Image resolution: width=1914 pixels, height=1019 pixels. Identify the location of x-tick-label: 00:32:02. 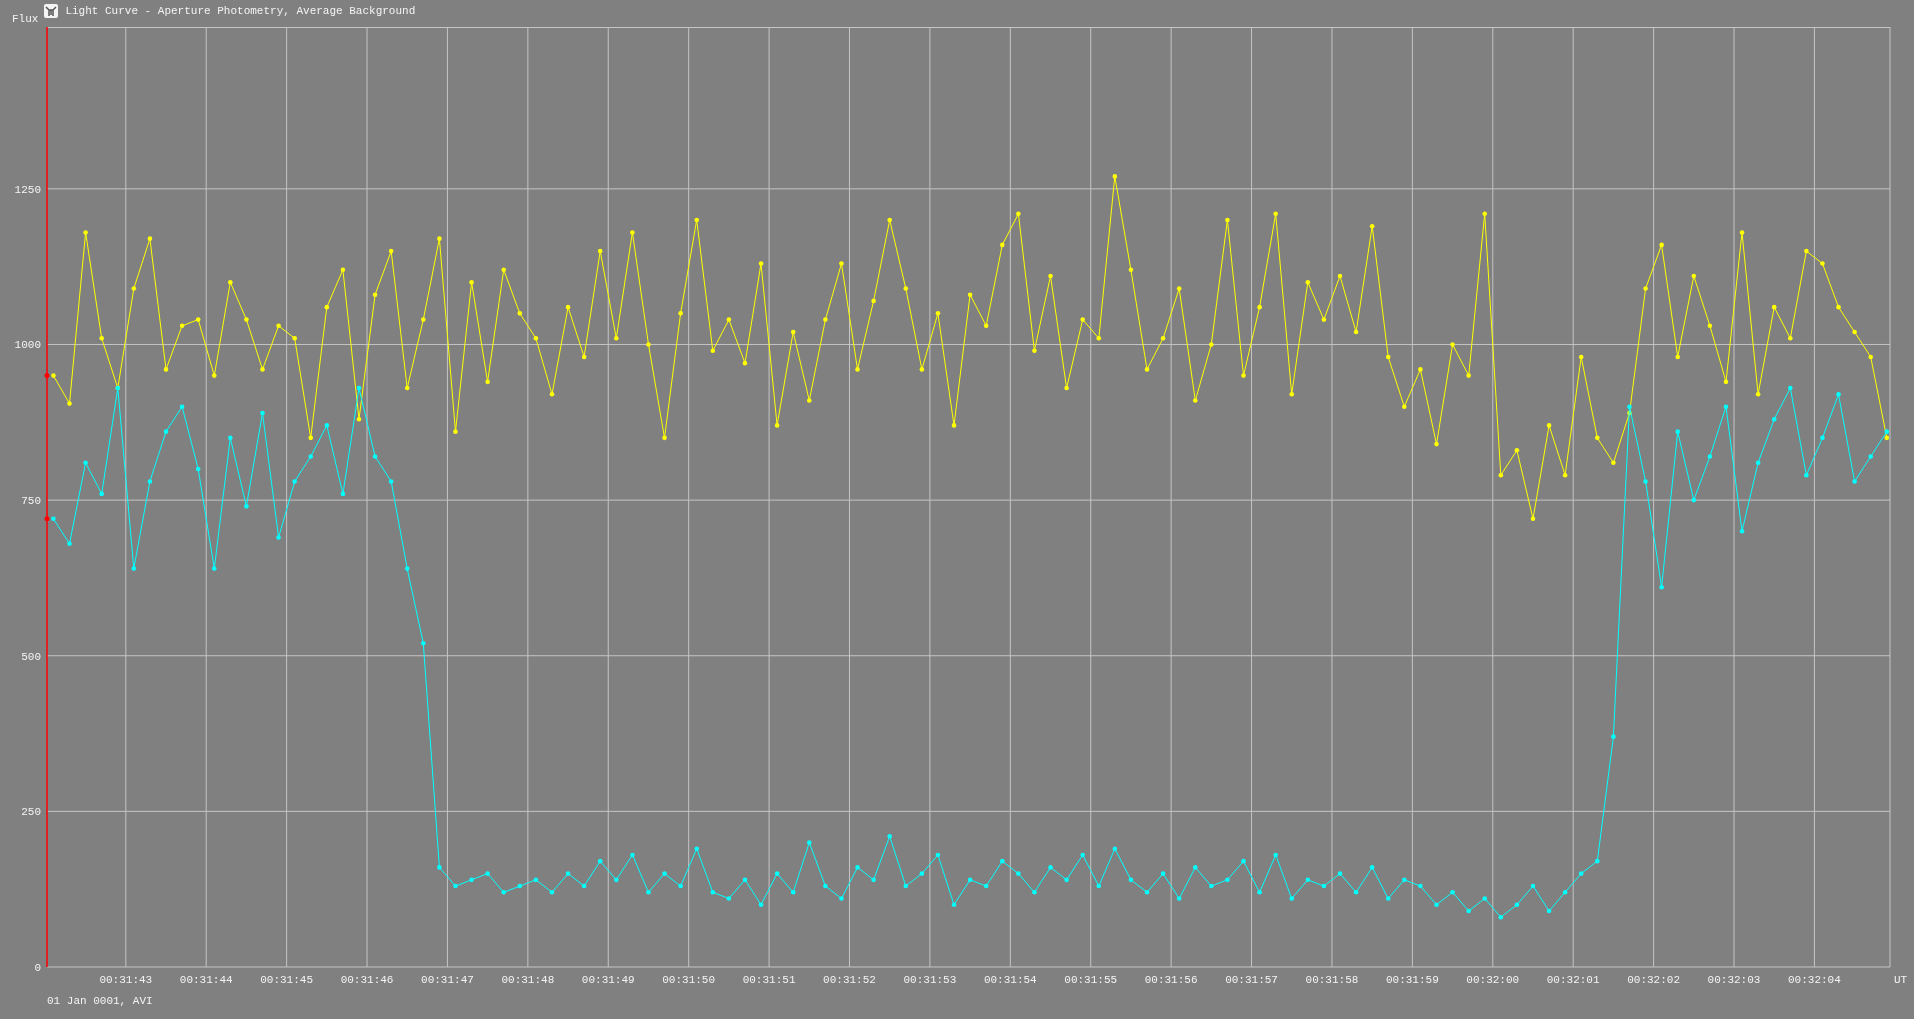
(1653, 980).